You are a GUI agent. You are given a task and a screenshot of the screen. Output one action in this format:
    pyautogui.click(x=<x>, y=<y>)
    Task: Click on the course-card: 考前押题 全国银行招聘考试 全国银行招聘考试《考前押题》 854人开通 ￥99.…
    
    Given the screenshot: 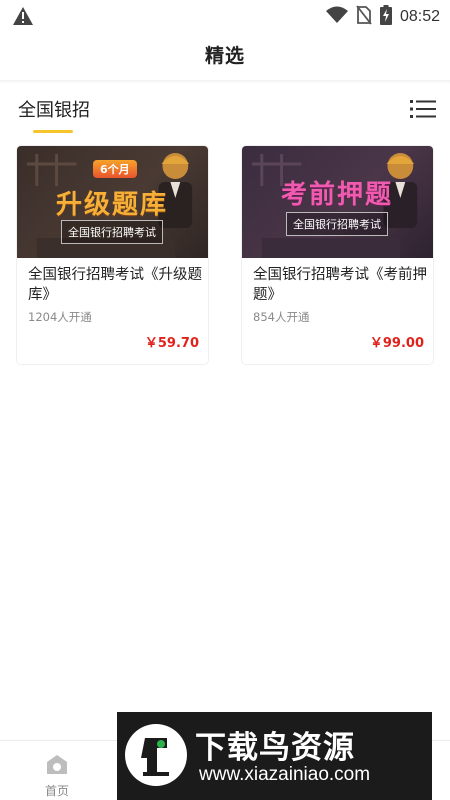 What is the action you would take?
    pyautogui.click(x=337, y=255)
    